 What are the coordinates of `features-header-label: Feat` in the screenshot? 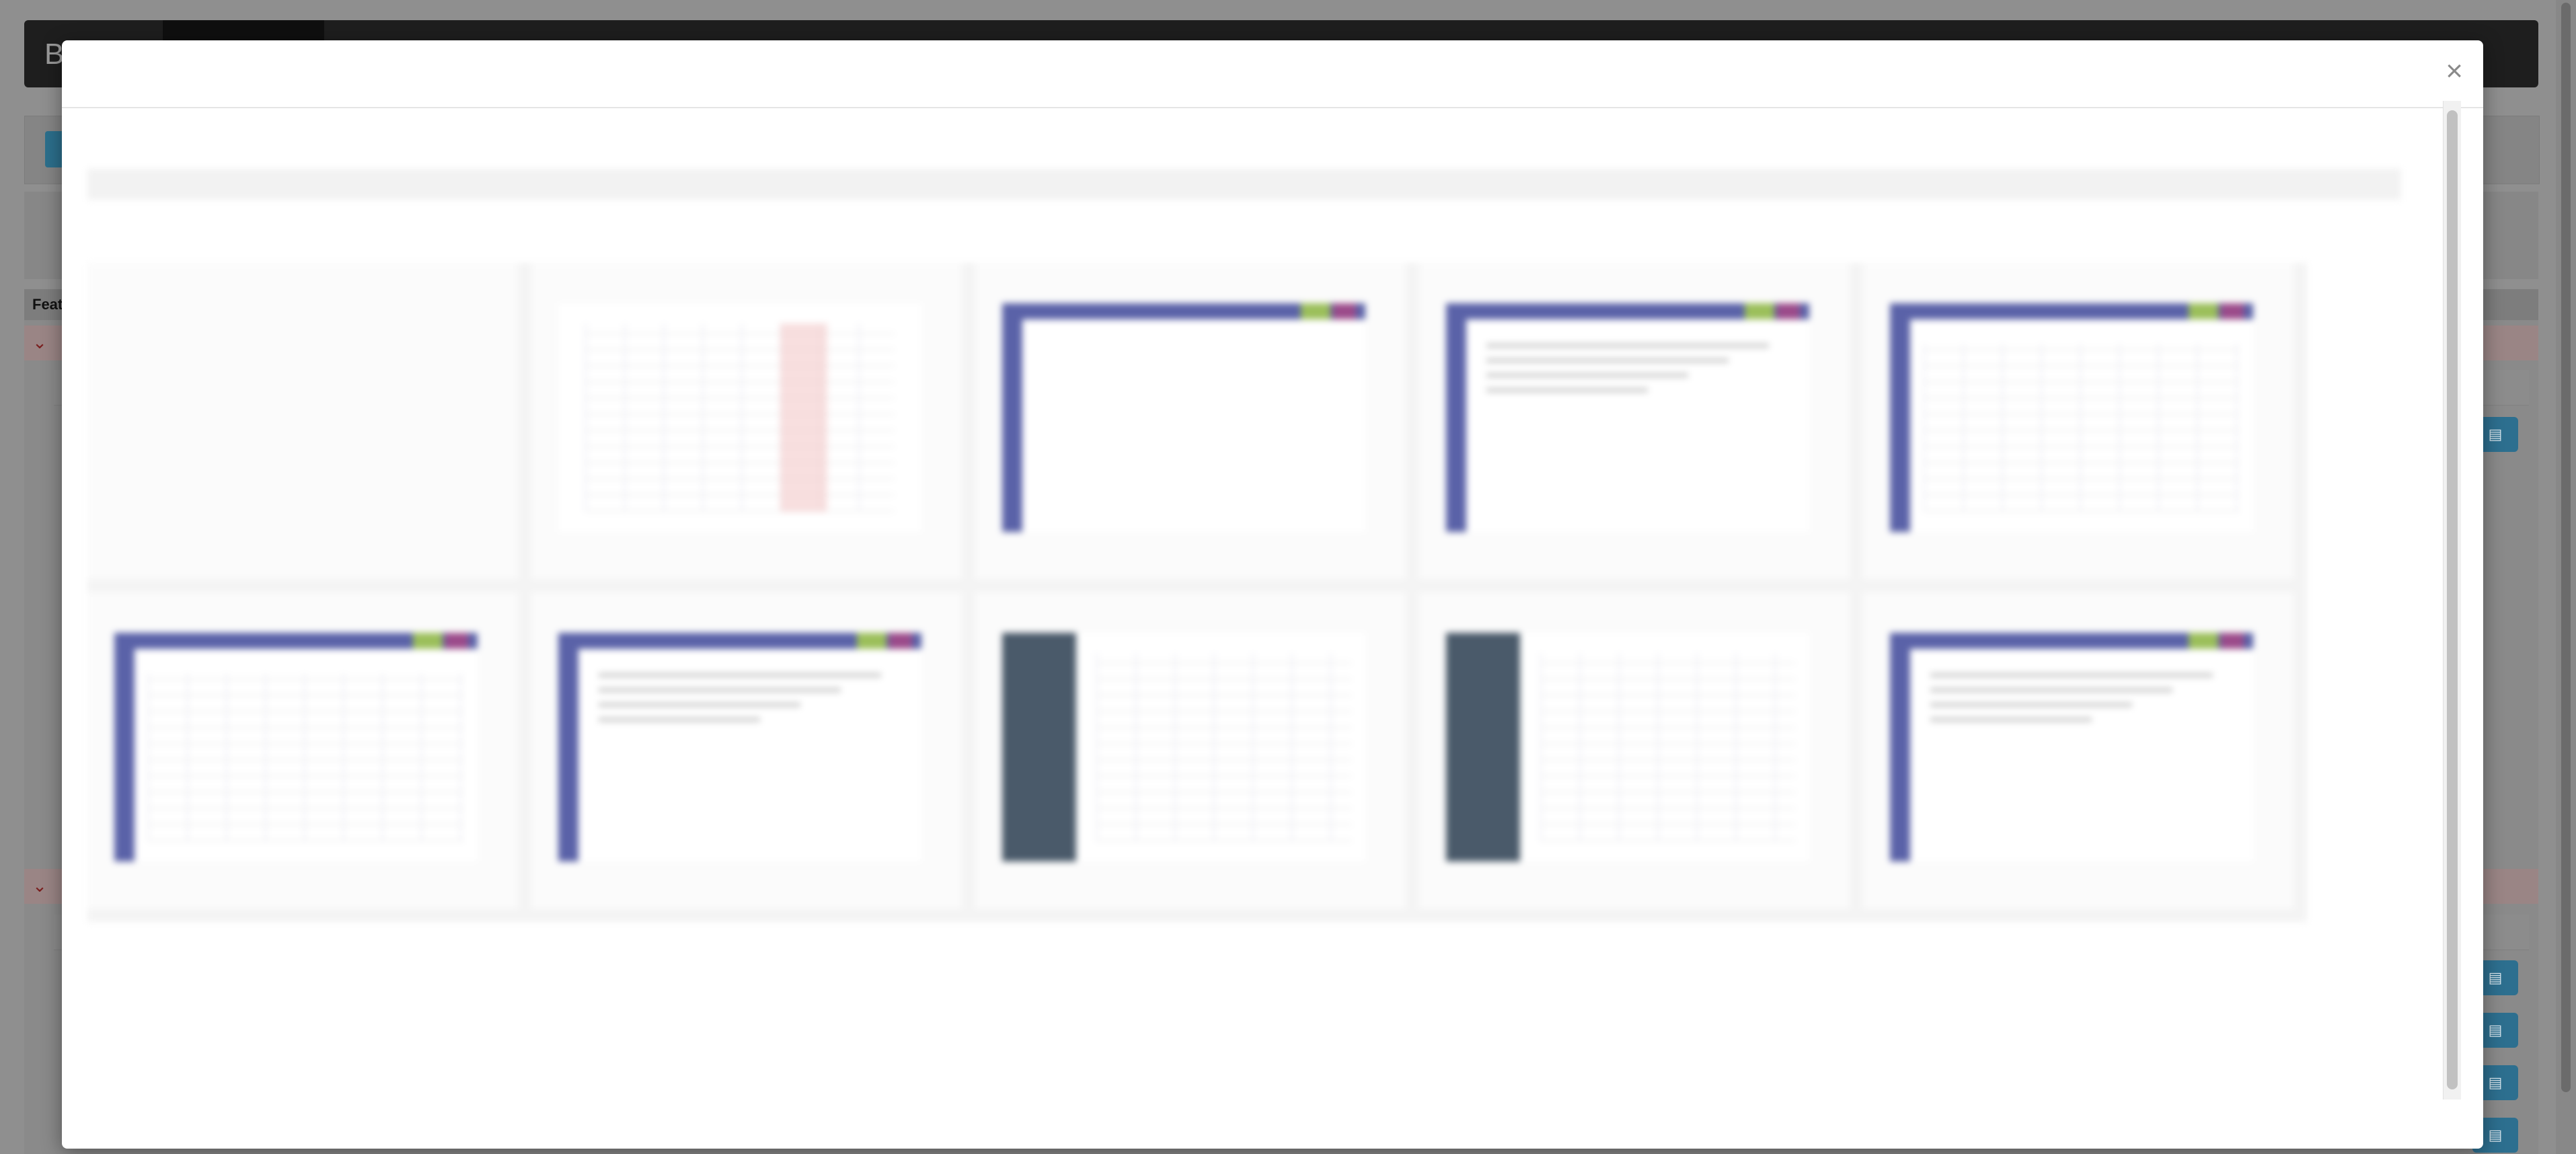 It's located at (47, 304).